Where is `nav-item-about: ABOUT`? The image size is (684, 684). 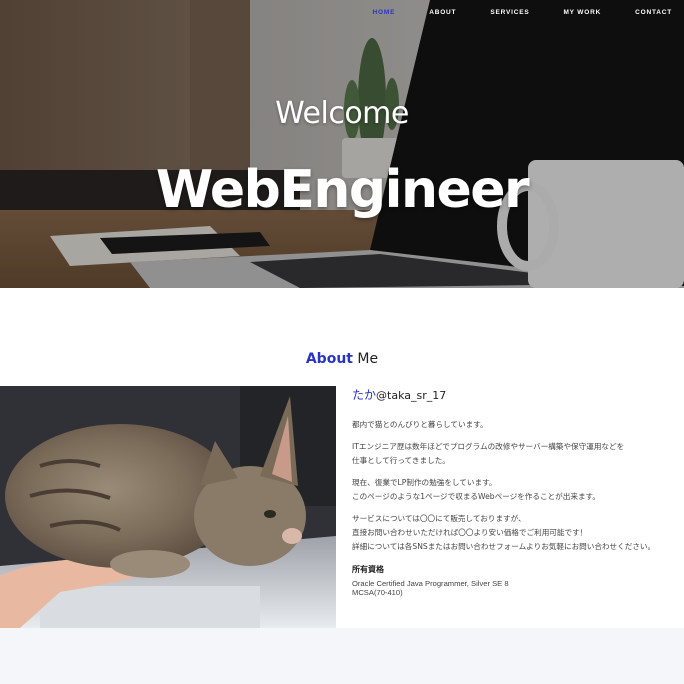 nav-item-about: ABOUT is located at coordinates (442, 12).